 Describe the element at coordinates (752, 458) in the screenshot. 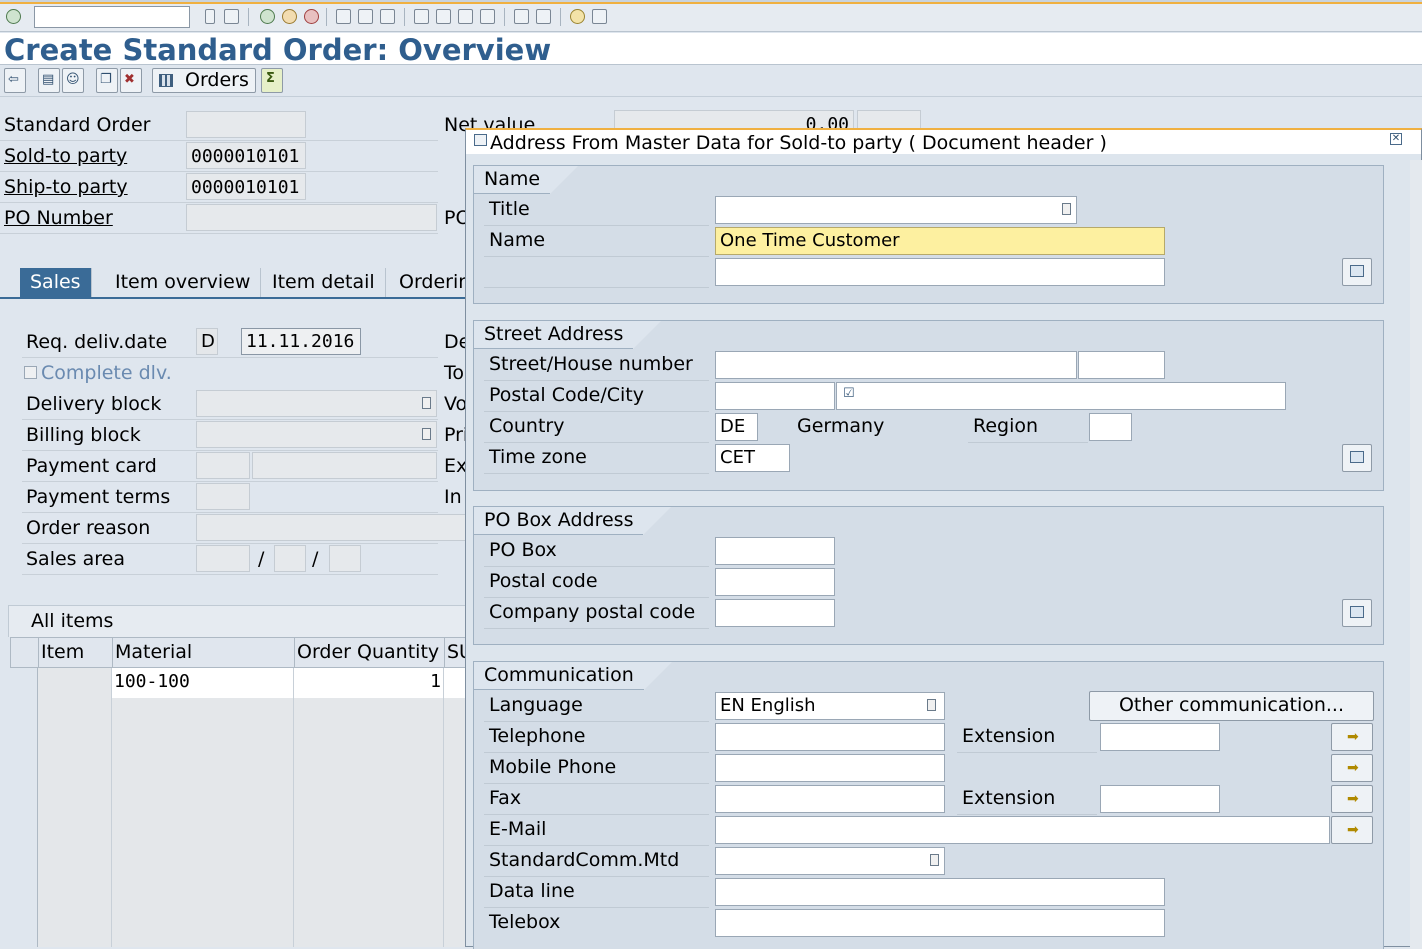

I see `timezone-field: CET` at that location.